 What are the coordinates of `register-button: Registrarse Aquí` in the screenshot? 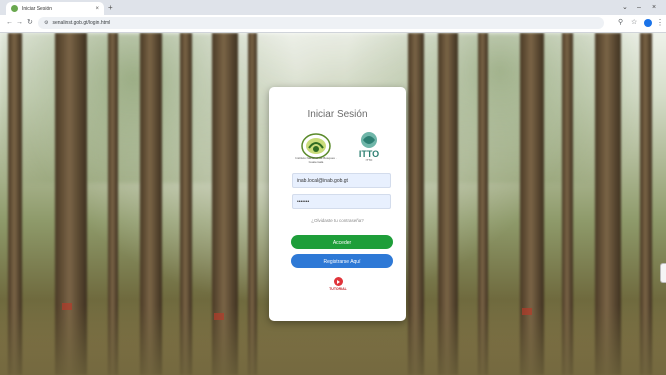 It's located at (342, 261).